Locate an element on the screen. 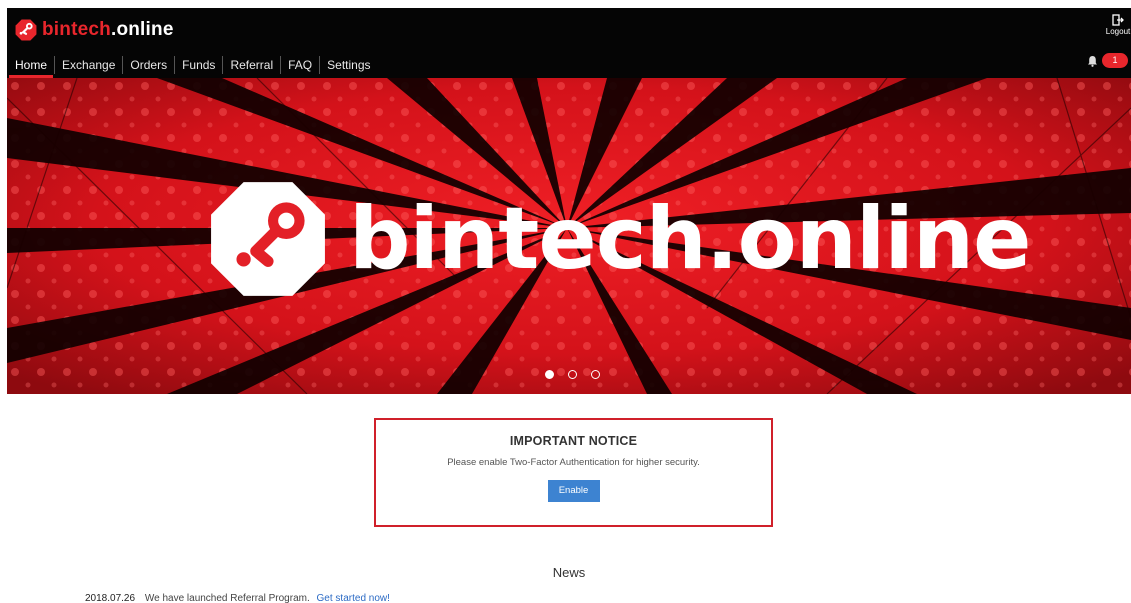  brand-name-part2: .online is located at coordinates (142, 29).